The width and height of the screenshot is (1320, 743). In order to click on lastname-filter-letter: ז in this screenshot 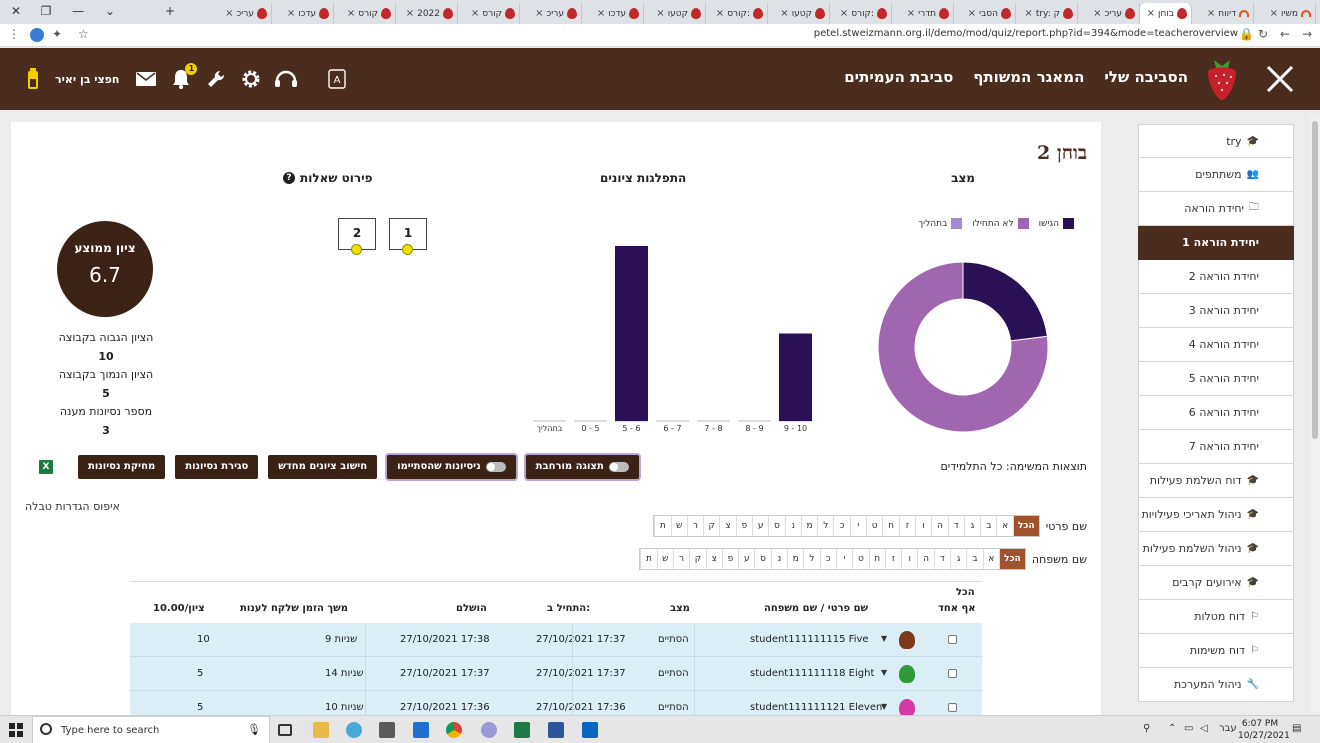, I will do `click(892, 559)`.